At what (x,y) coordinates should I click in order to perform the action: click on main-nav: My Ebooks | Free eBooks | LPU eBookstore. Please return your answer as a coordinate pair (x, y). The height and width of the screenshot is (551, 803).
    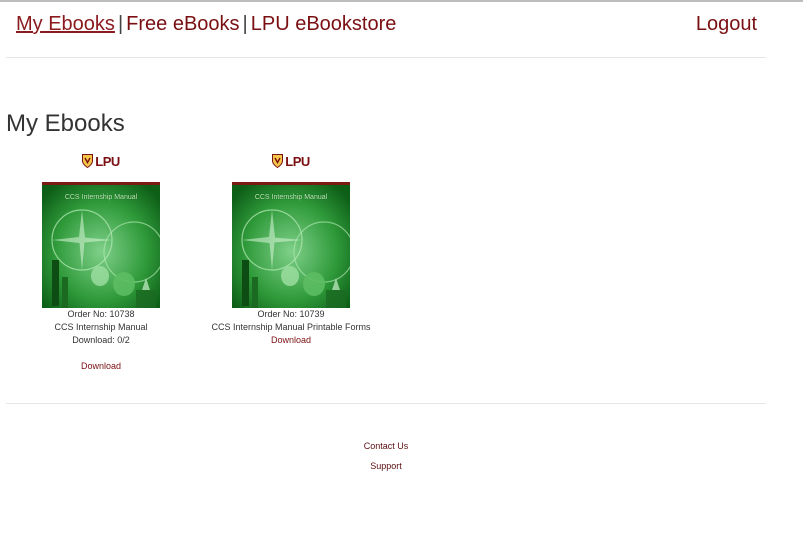
    Looking at the image, I should click on (206, 24).